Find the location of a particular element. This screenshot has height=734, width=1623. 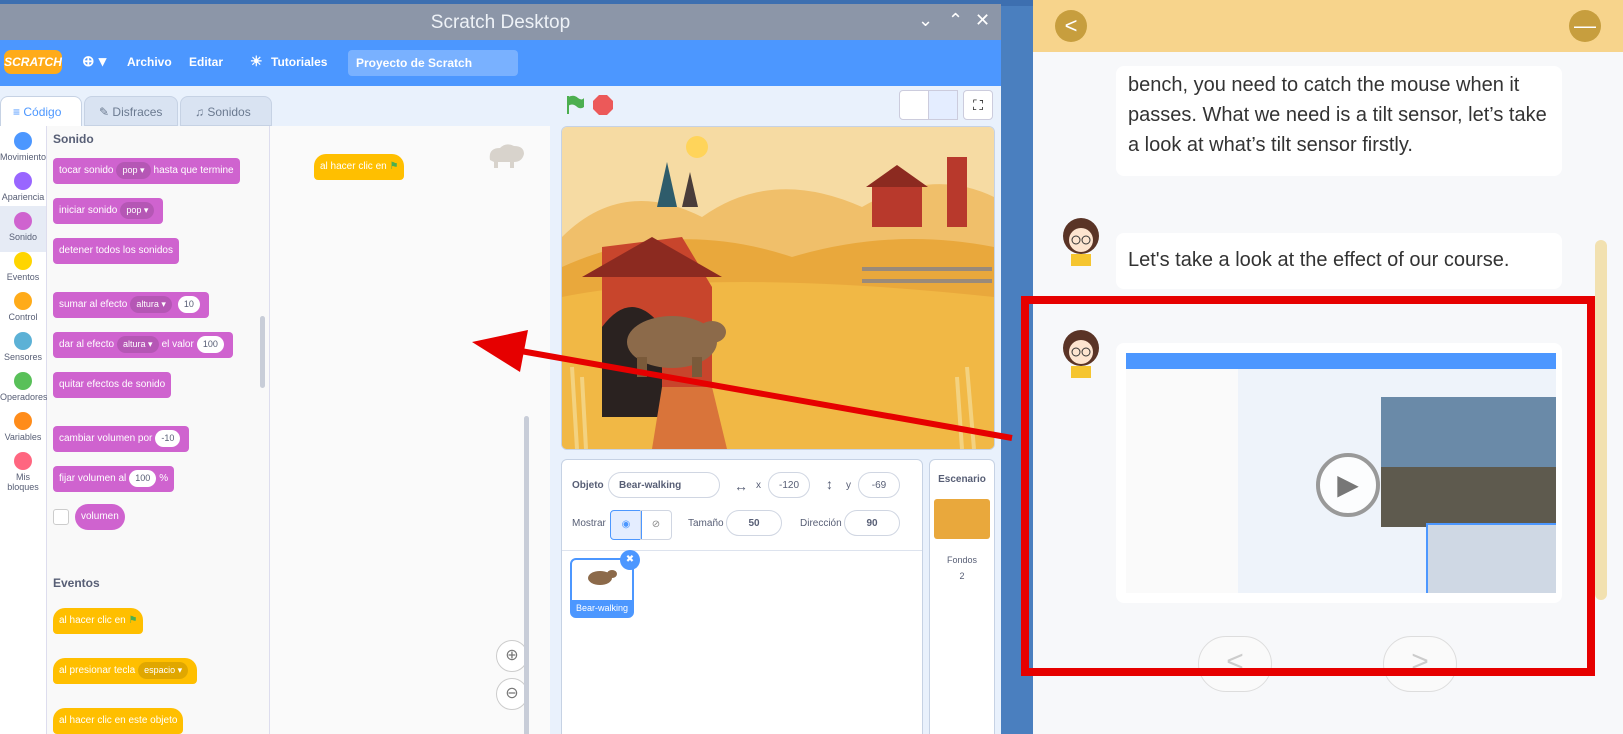

key-dropdown: espacio ▾ is located at coordinates (163, 670).